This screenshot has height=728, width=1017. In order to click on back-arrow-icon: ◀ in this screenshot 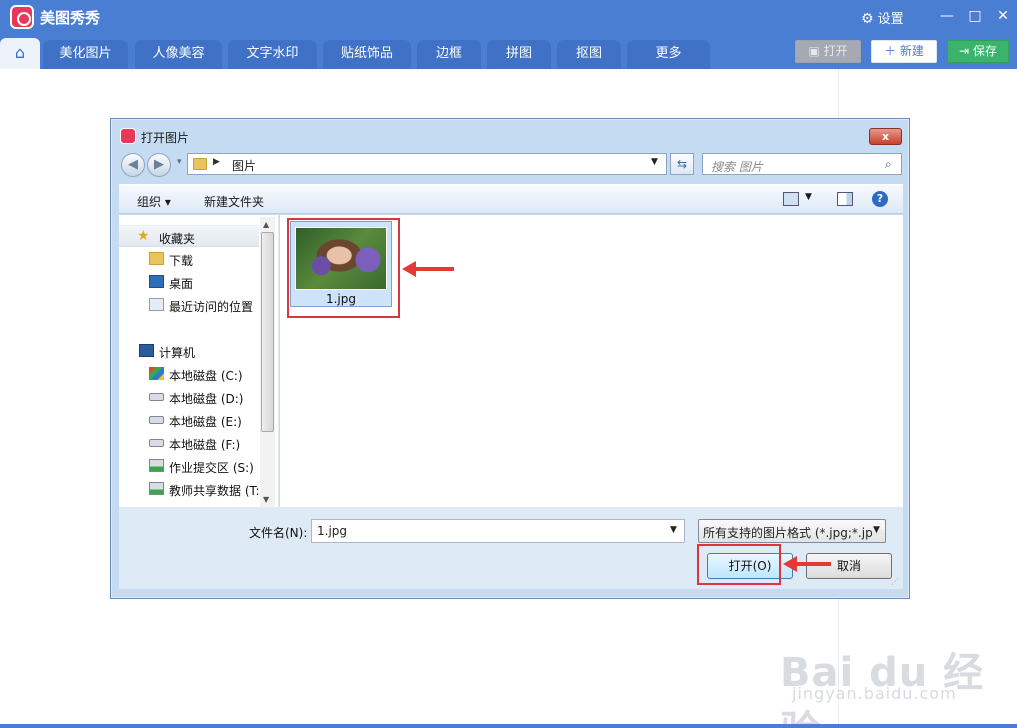, I will do `click(133, 165)`.